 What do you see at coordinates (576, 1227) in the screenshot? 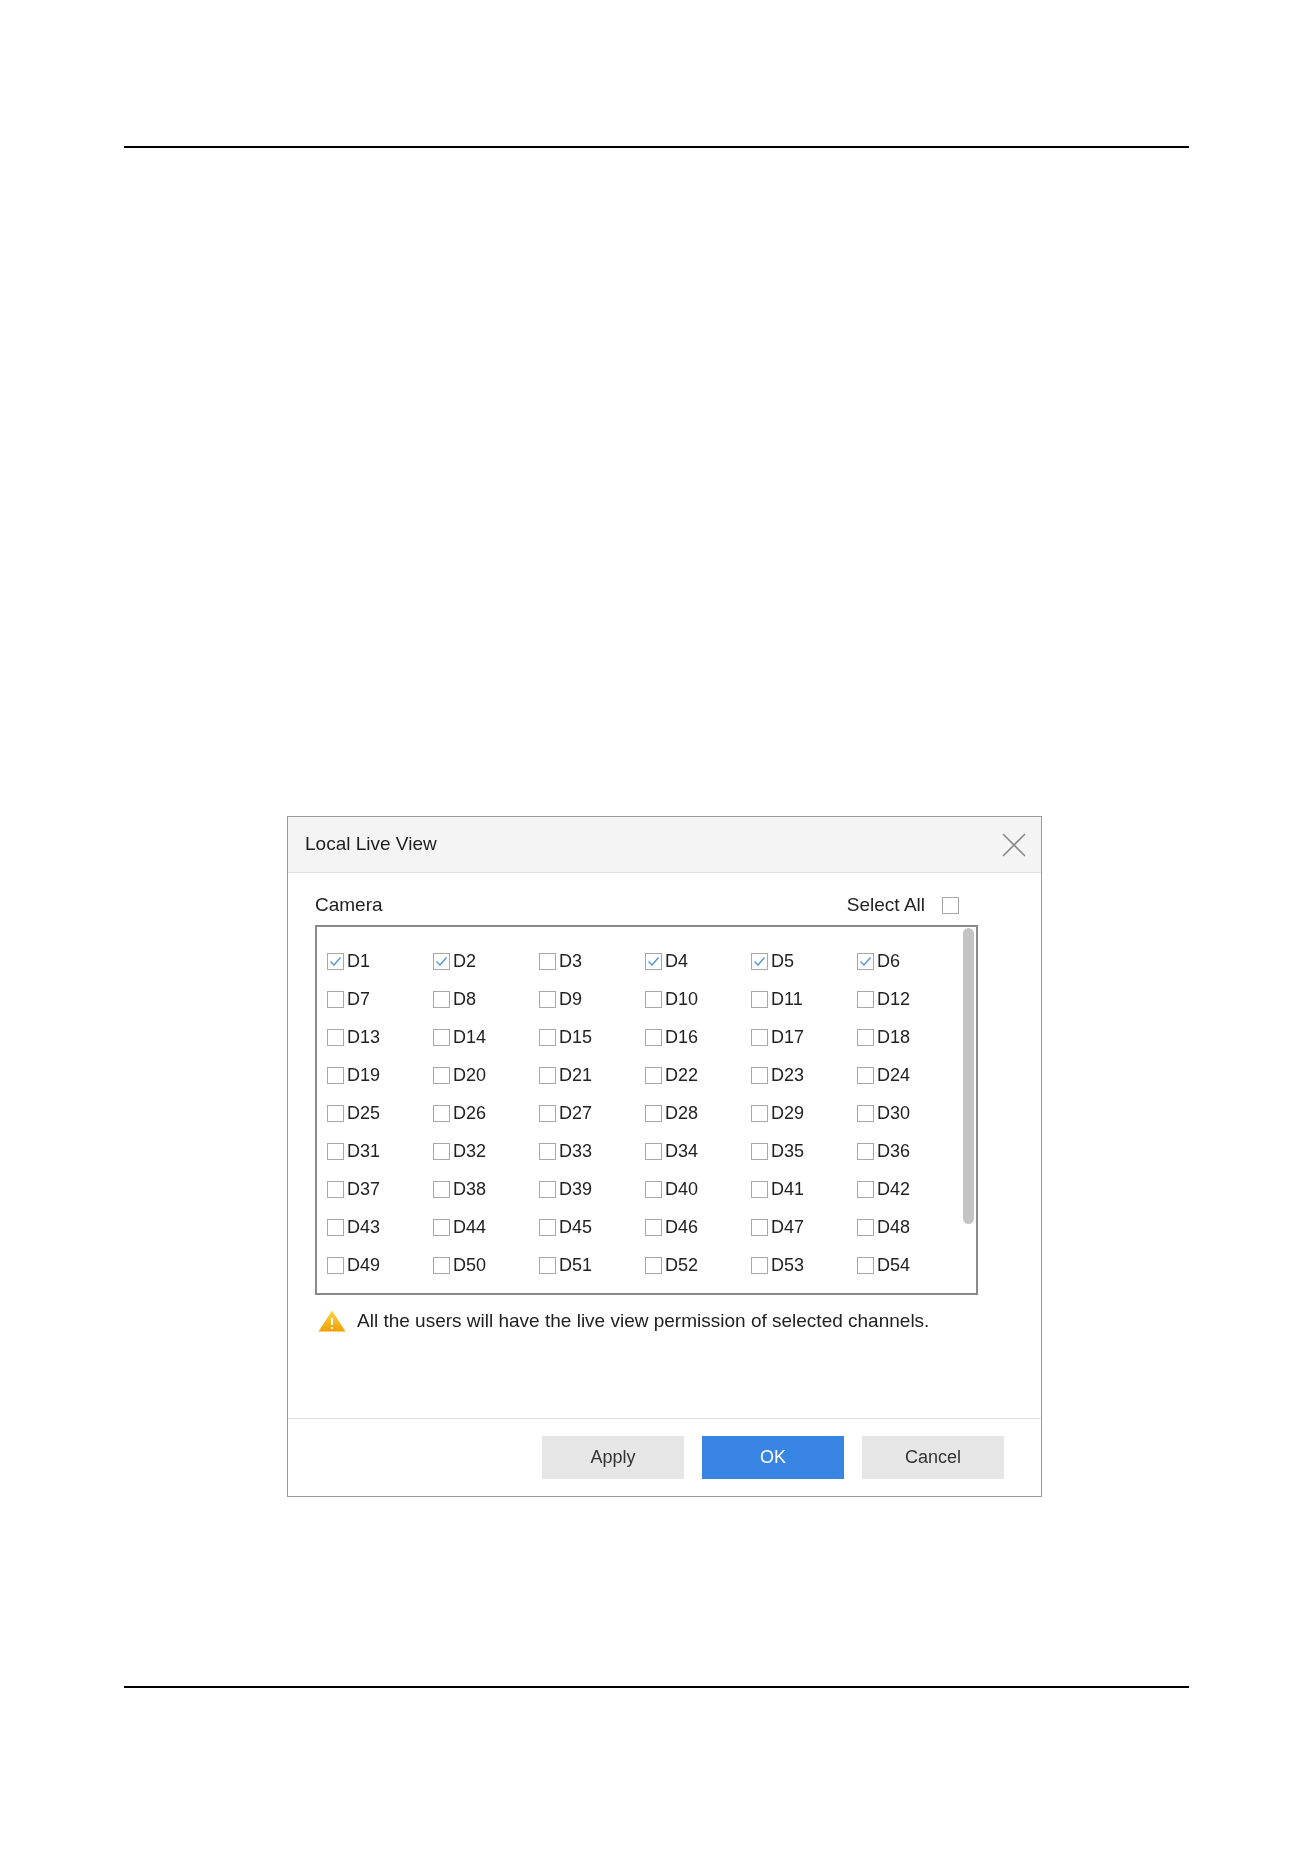
I see `channel-label: D45` at bounding box center [576, 1227].